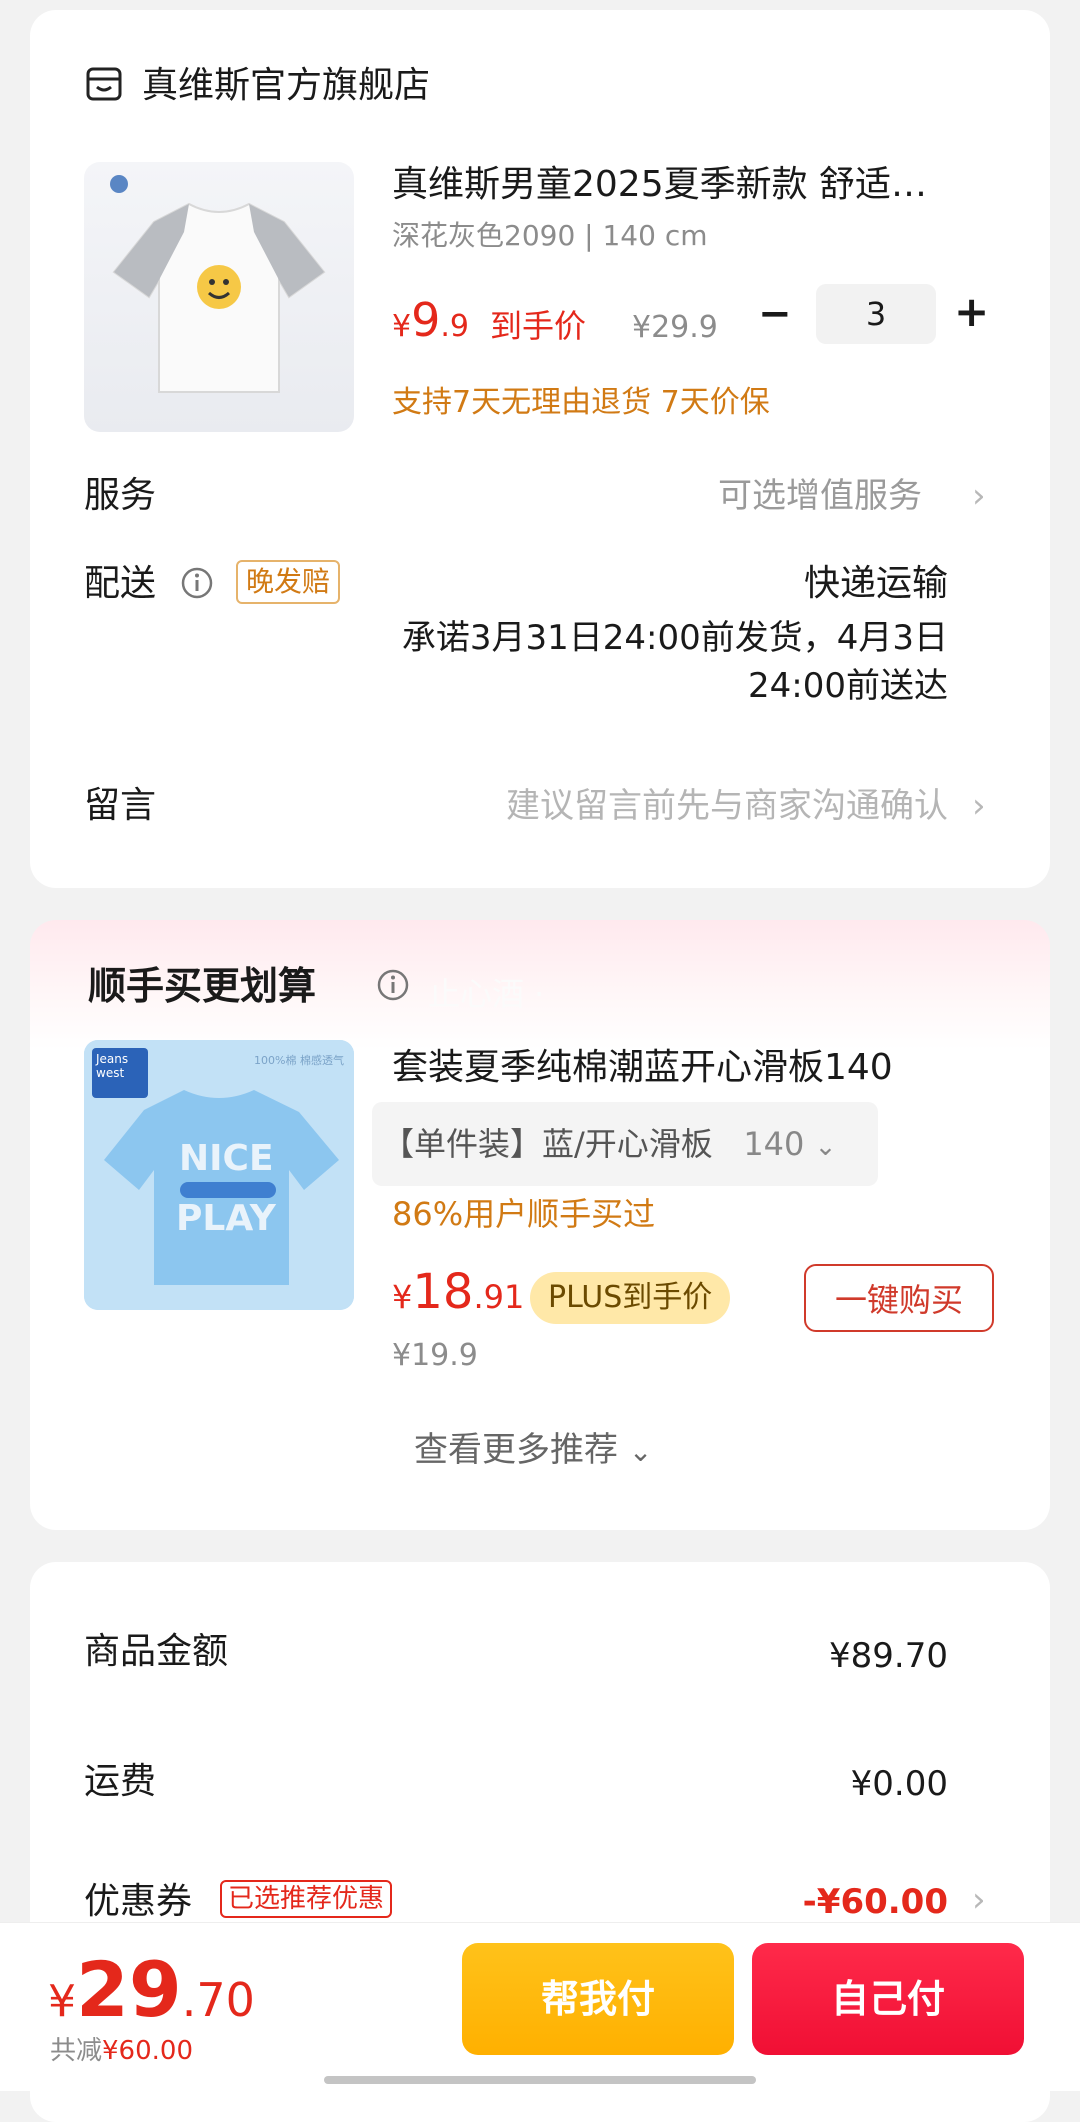 This screenshot has width=1080, height=2122. What do you see at coordinates (630, 1298) in the screenshot?
I see `plus-price-tag: PLUS到手价` at bounding box center [630, 1298].